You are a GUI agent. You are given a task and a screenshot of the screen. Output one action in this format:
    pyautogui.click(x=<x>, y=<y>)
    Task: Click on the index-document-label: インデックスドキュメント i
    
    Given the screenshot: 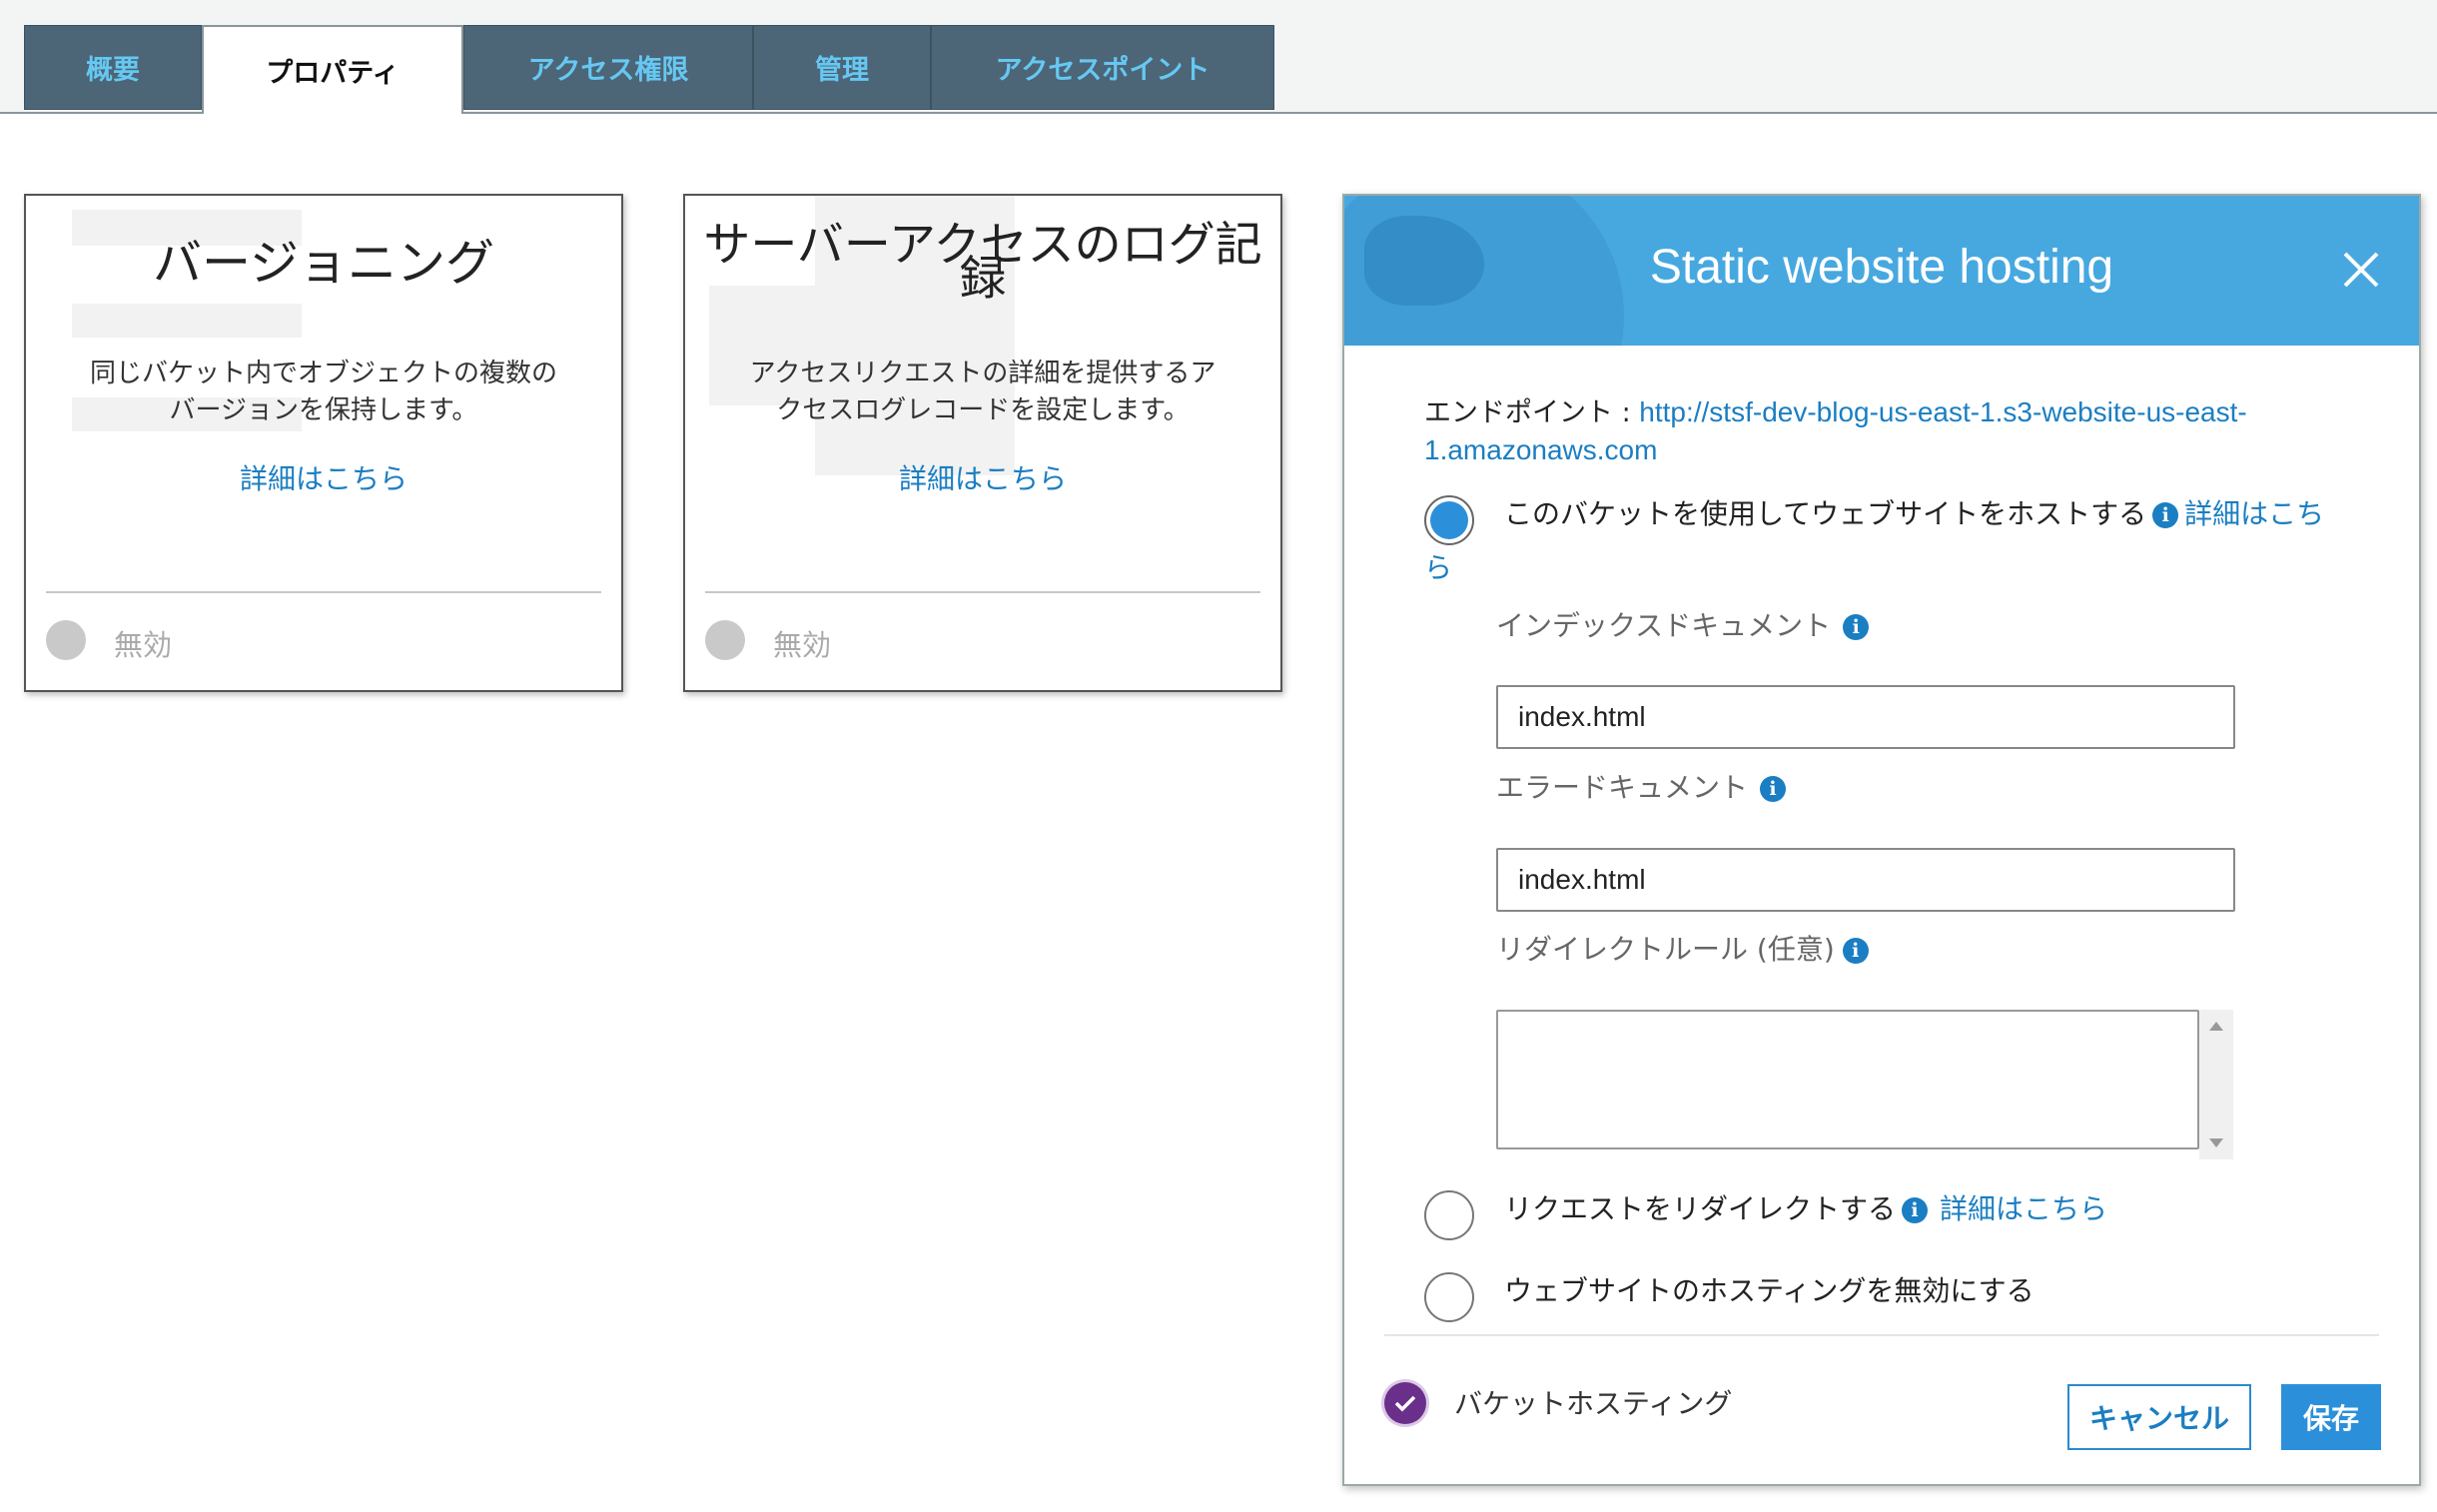 What is the action you would take?
    pyautogui.click(x=1686, y=626)
    